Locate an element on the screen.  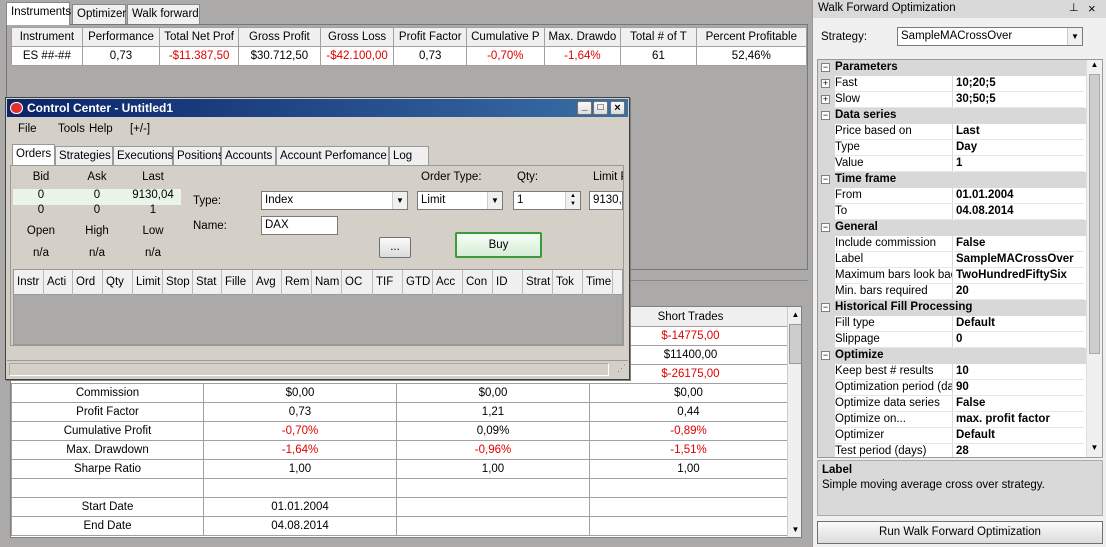
property-row: Optimize on... max. profit factor is located at coordinates (953, 420).